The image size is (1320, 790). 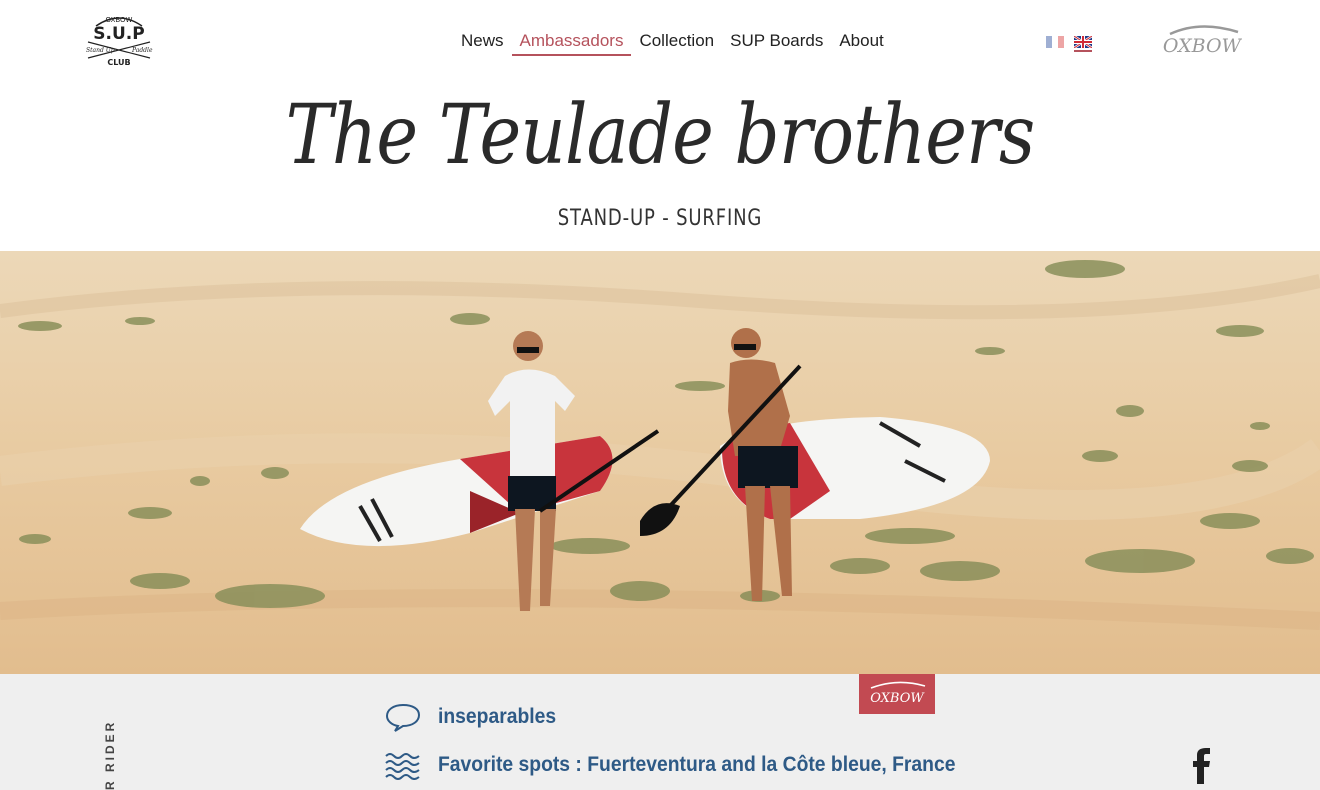 I want to click on vertical-rider-label: R RIDER, so click(x=110, y=754).